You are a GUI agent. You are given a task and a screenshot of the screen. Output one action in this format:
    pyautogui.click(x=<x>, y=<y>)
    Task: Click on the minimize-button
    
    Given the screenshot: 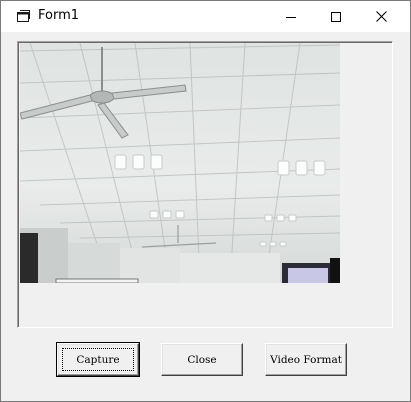 What is the action you would take?
    pyautogui.click(x=291, y=16)
    